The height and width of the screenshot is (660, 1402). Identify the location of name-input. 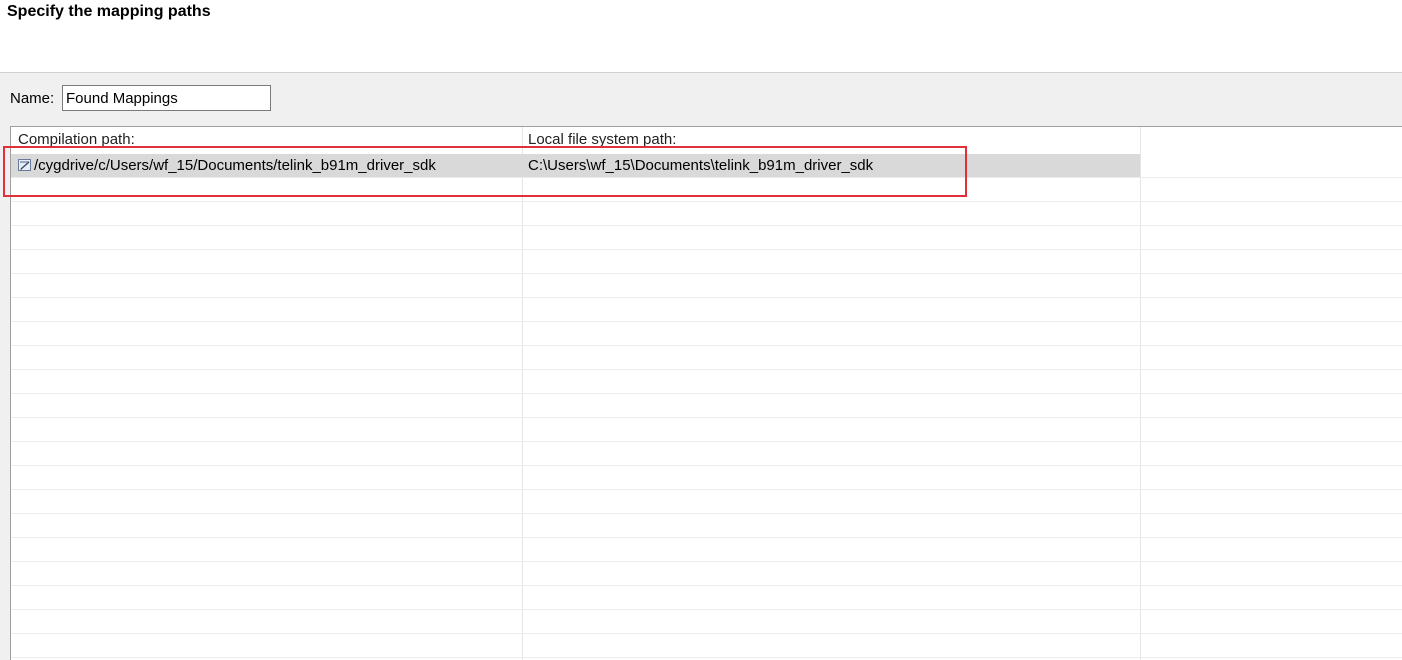
(166, 98).